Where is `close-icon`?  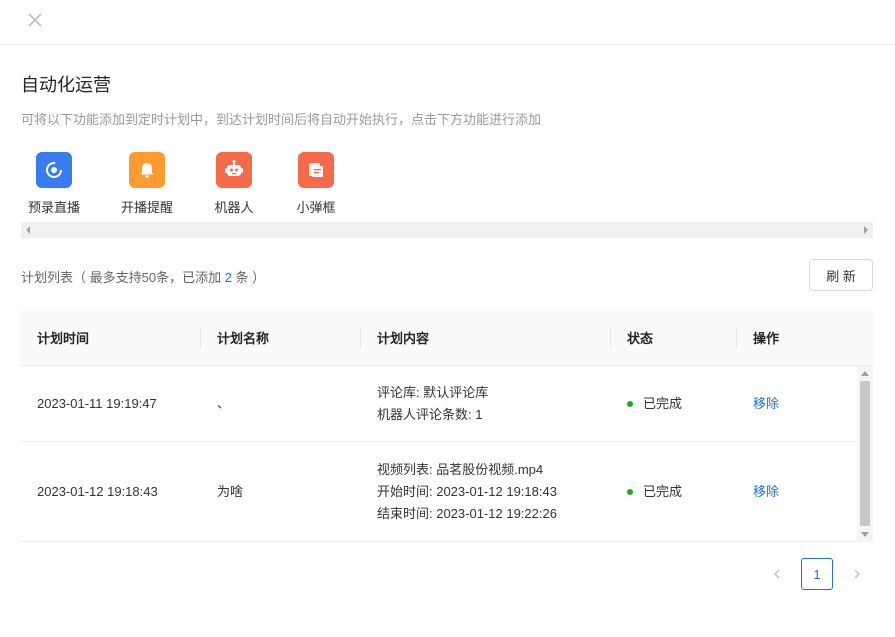 close-icon is located at coordinates (35, 20).